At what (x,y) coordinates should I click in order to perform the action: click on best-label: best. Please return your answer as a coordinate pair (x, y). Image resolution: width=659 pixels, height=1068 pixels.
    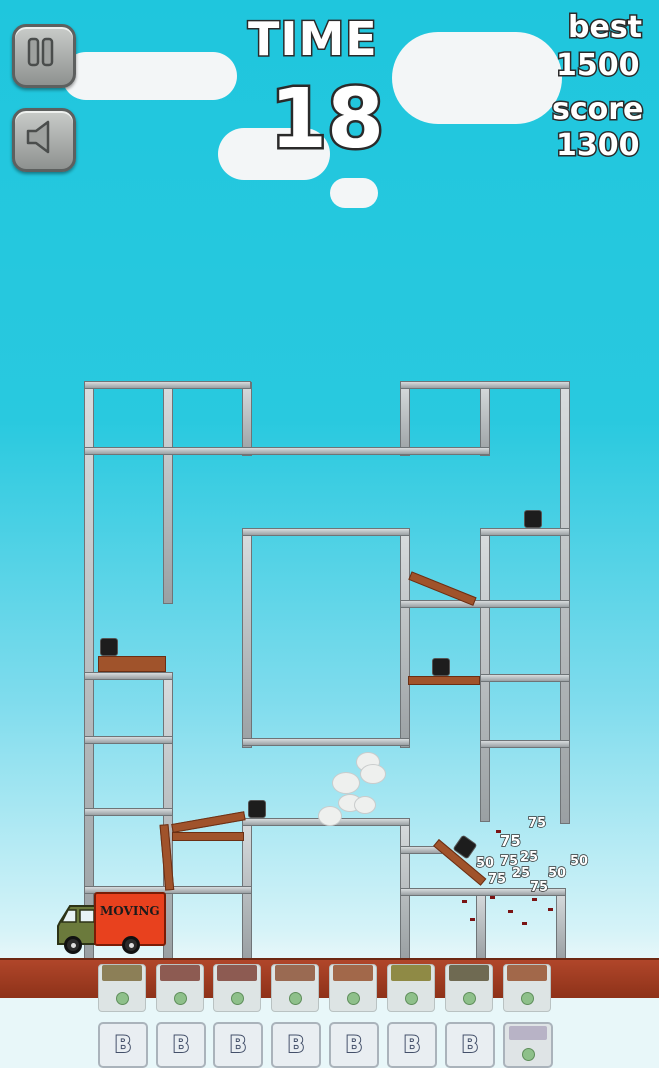
    Looking at the image, I should click on (604, 28).